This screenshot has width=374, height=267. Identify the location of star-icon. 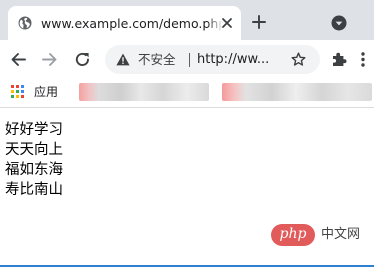
(298, 59).